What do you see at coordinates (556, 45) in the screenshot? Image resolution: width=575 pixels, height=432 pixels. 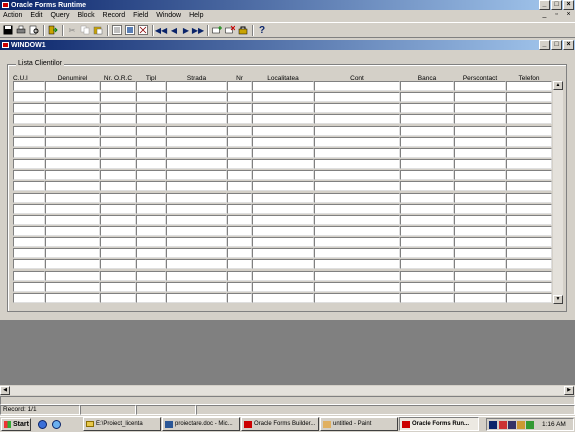 I see `window1-maximize-button: □` at bounding box center [556, 45].